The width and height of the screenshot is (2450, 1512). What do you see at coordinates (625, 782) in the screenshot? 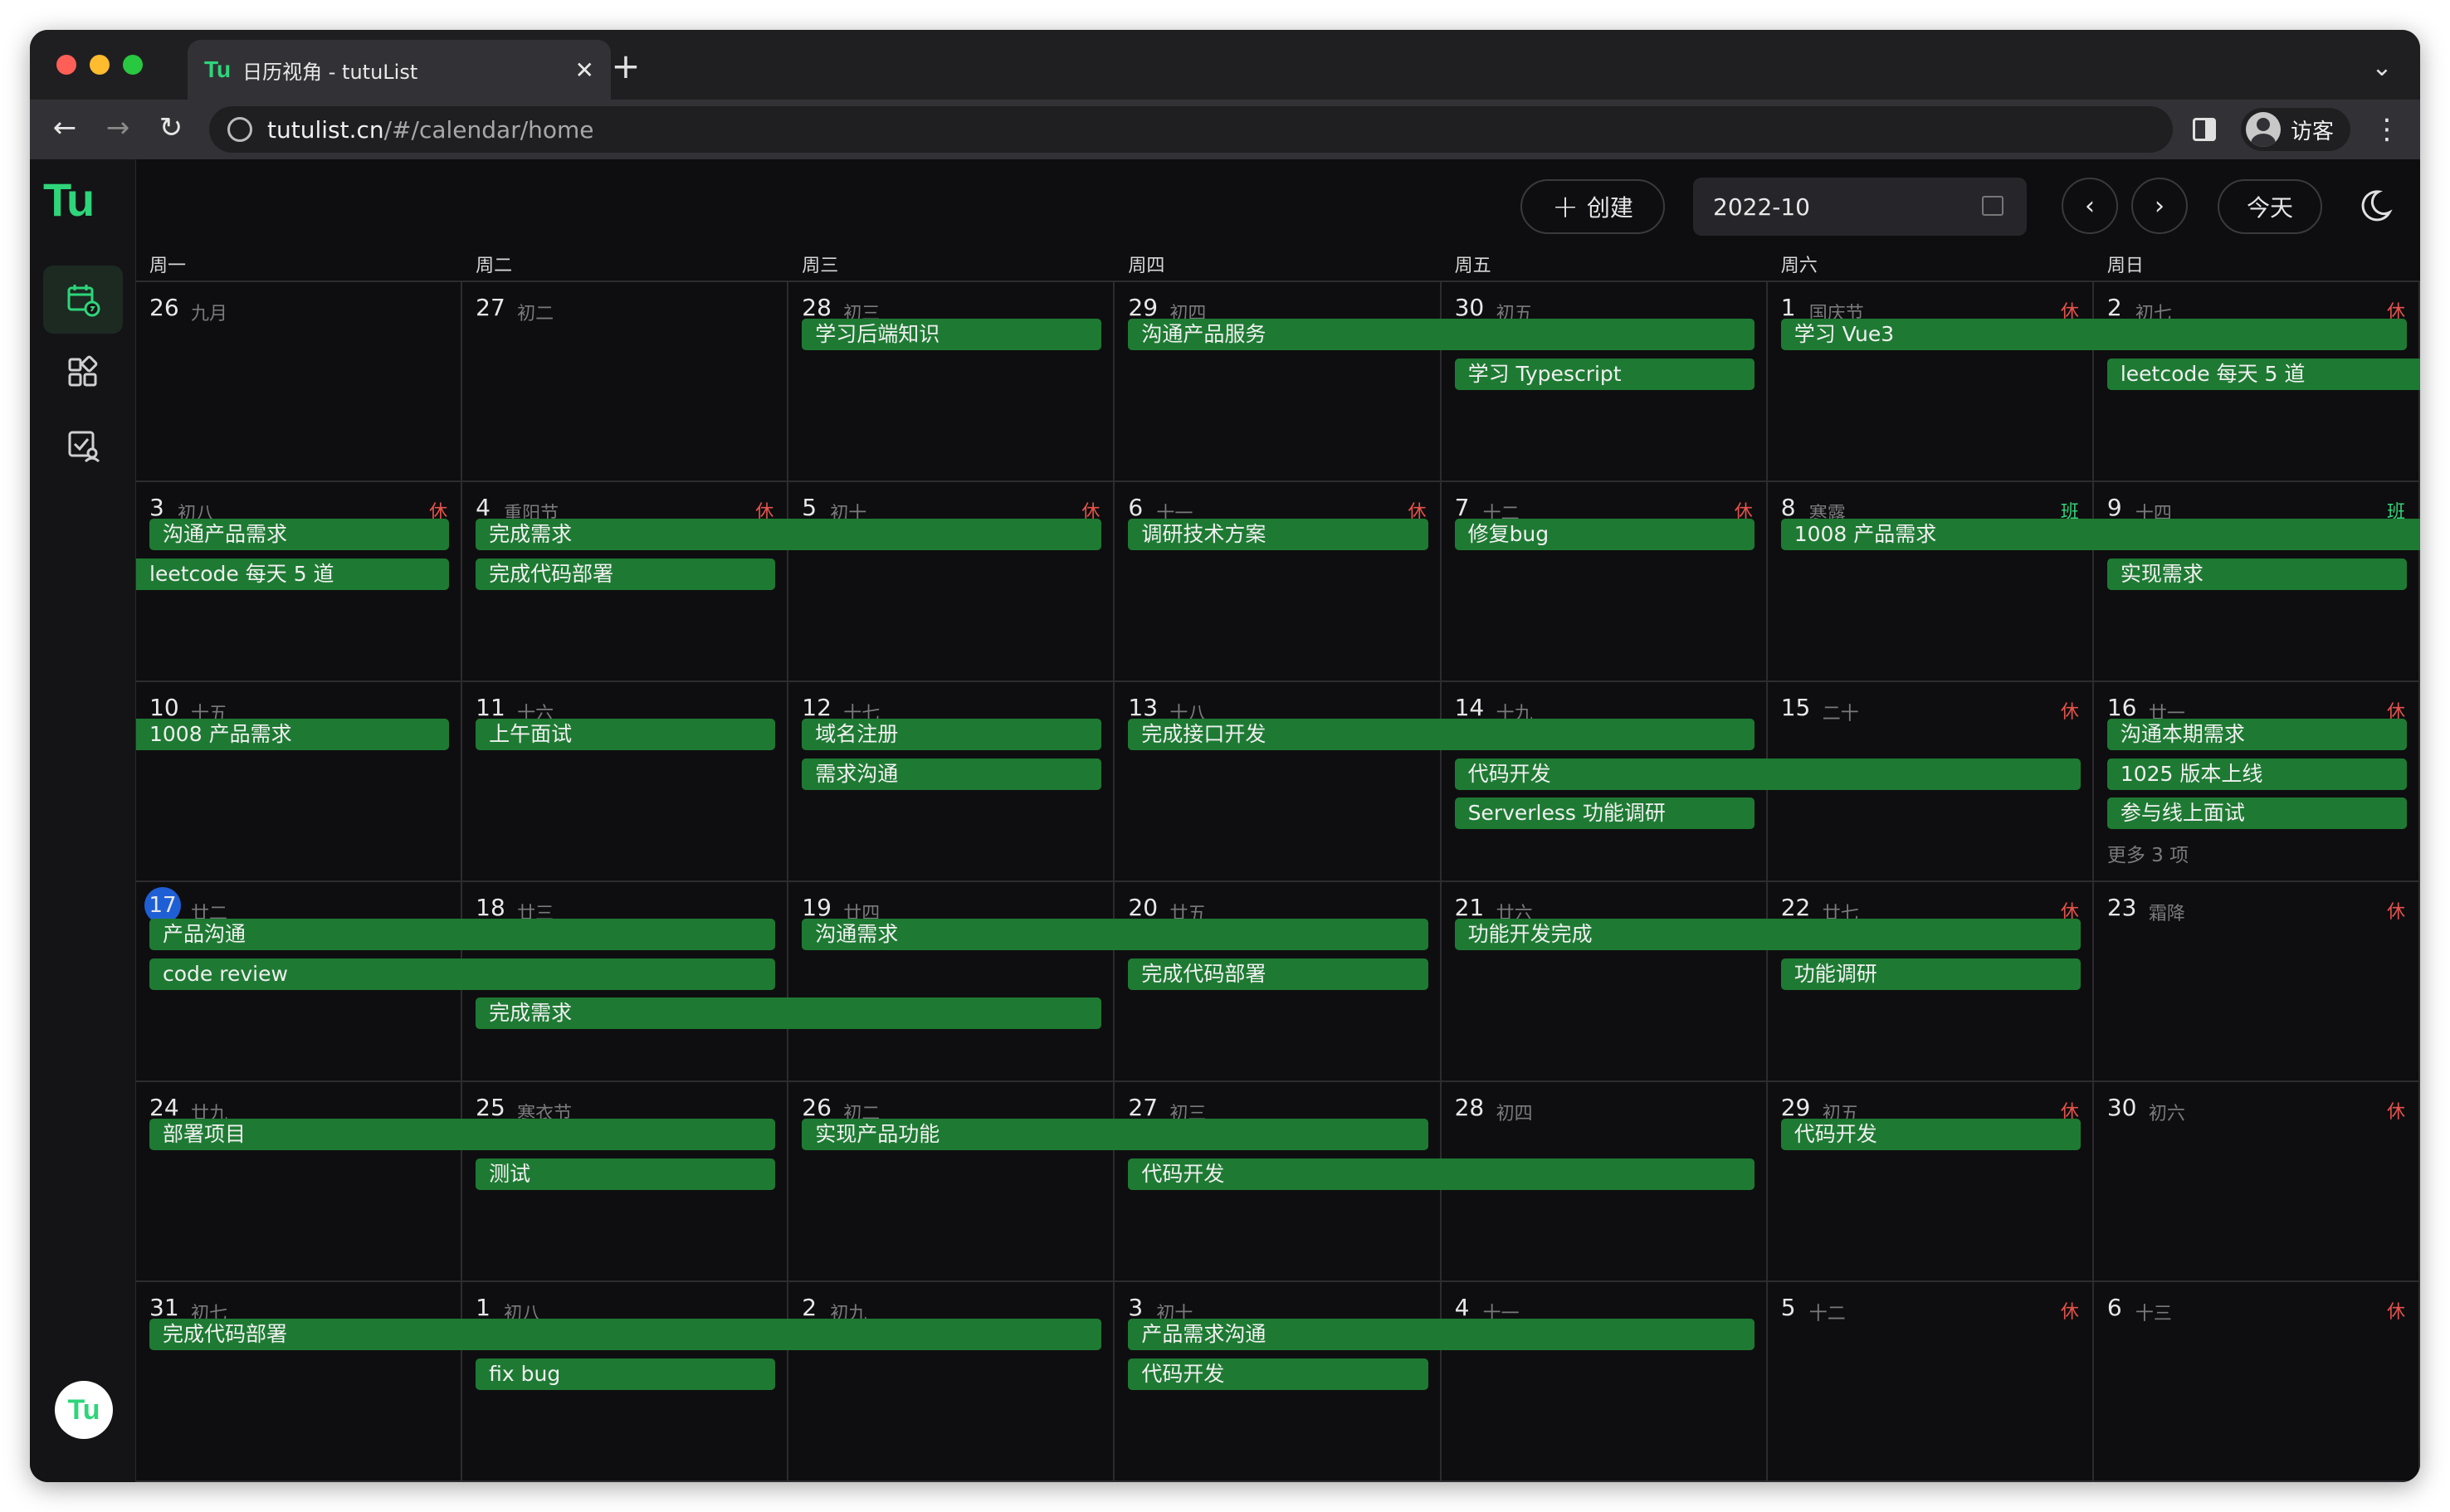
I see `day-cell: 11 十六` at bounding box center [625, 782].